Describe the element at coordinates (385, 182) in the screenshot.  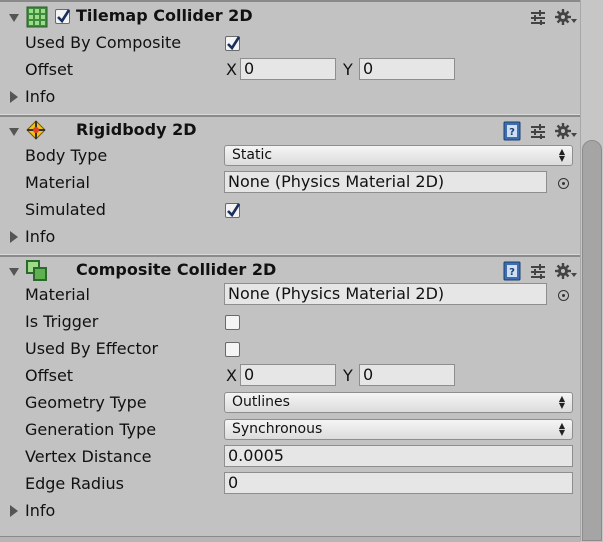
I see `rigidbody-material-field: None (Physics Material 2D)` at that location.